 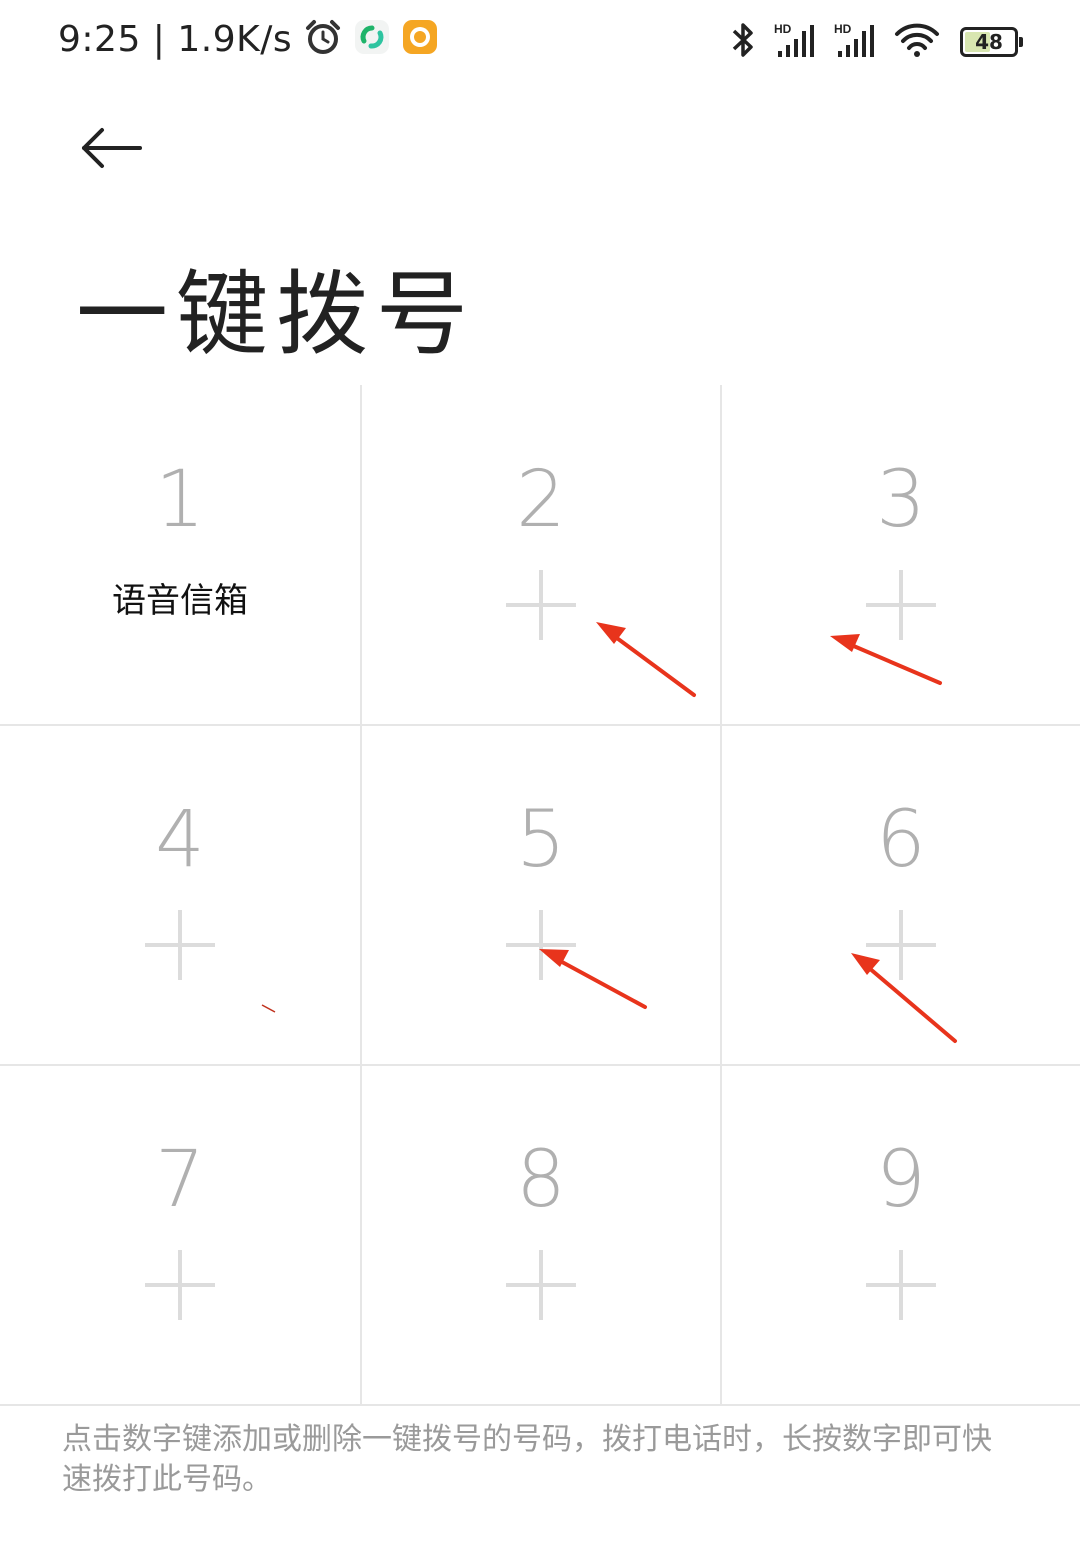 What do you see at coordinates (795, 42) in the screenshot?
I see `signal-hd-1-icon: HD` at bounding box center [795, 42].